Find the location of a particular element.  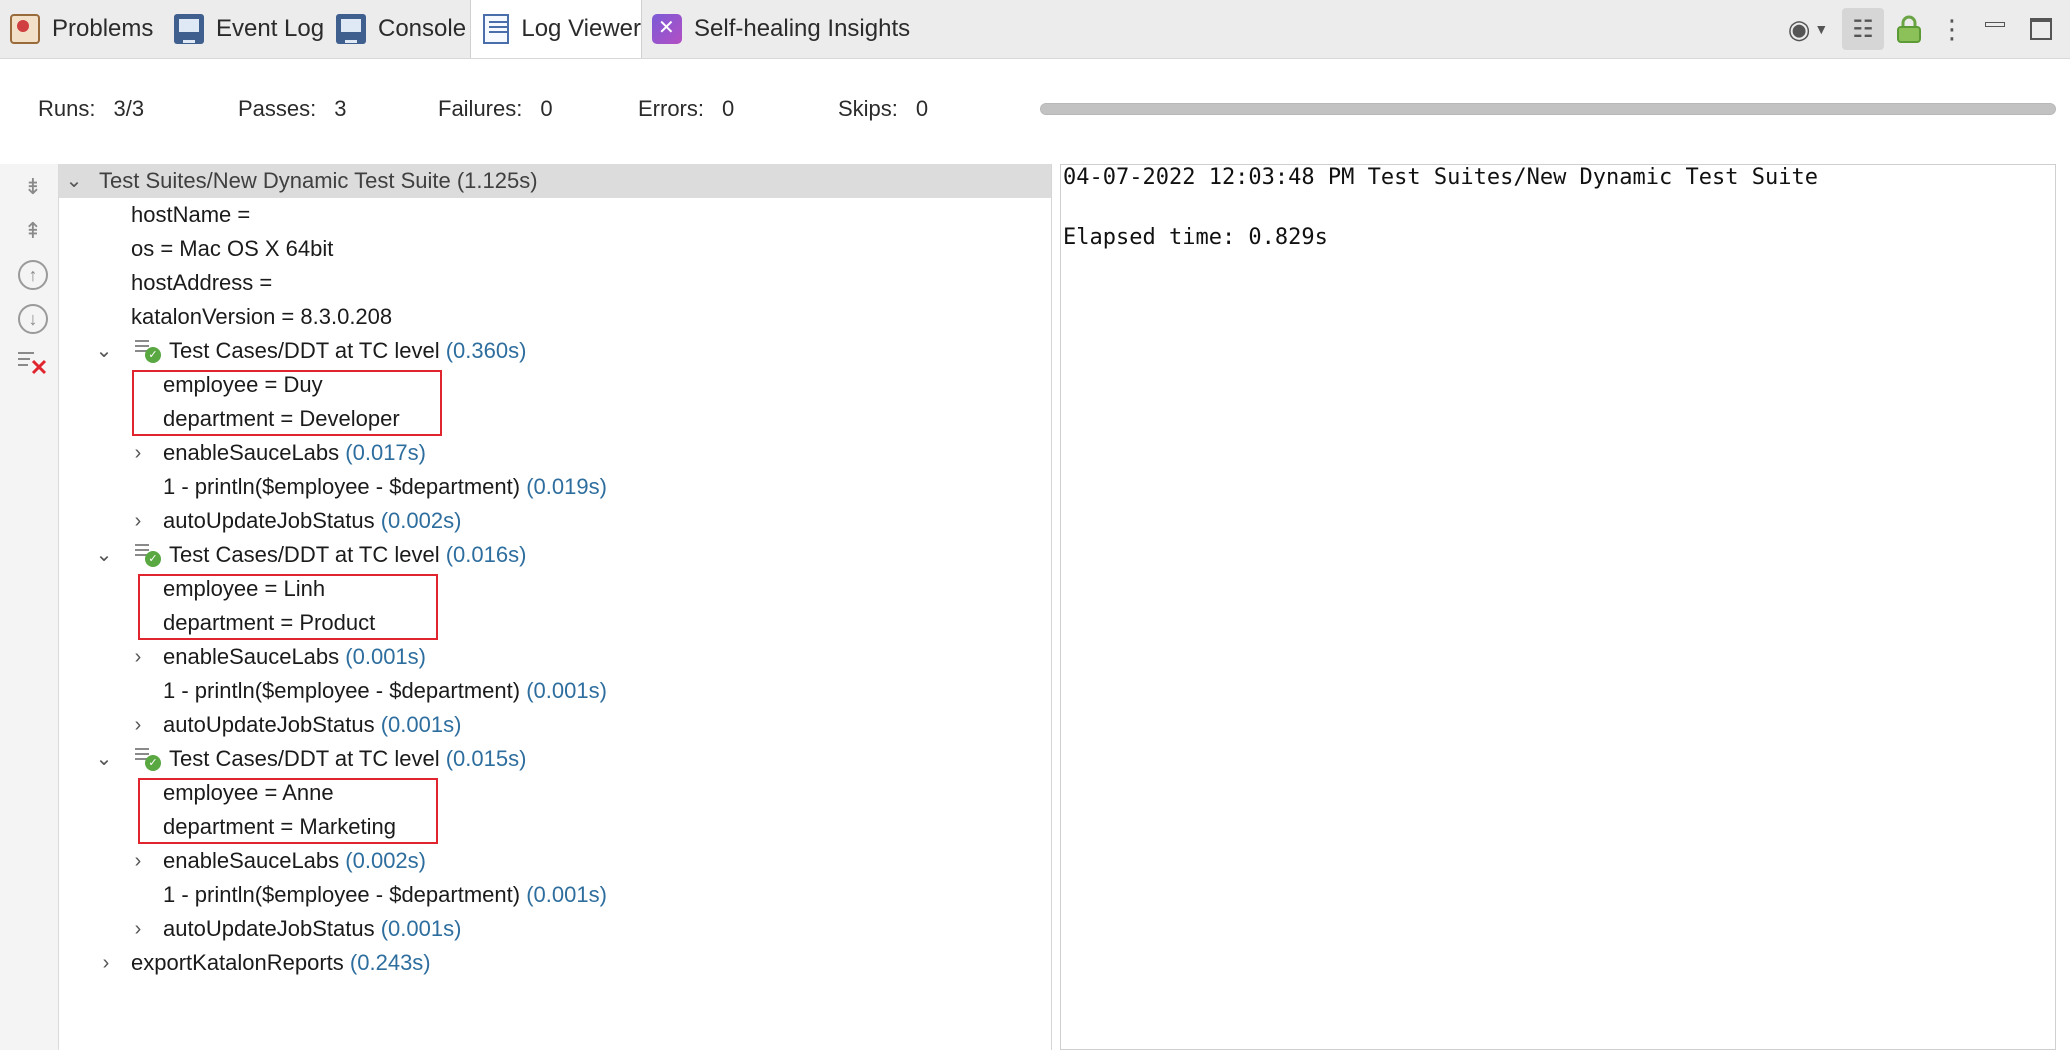

failures-stat: Failures: 0 is located at coordinates (495, 109).